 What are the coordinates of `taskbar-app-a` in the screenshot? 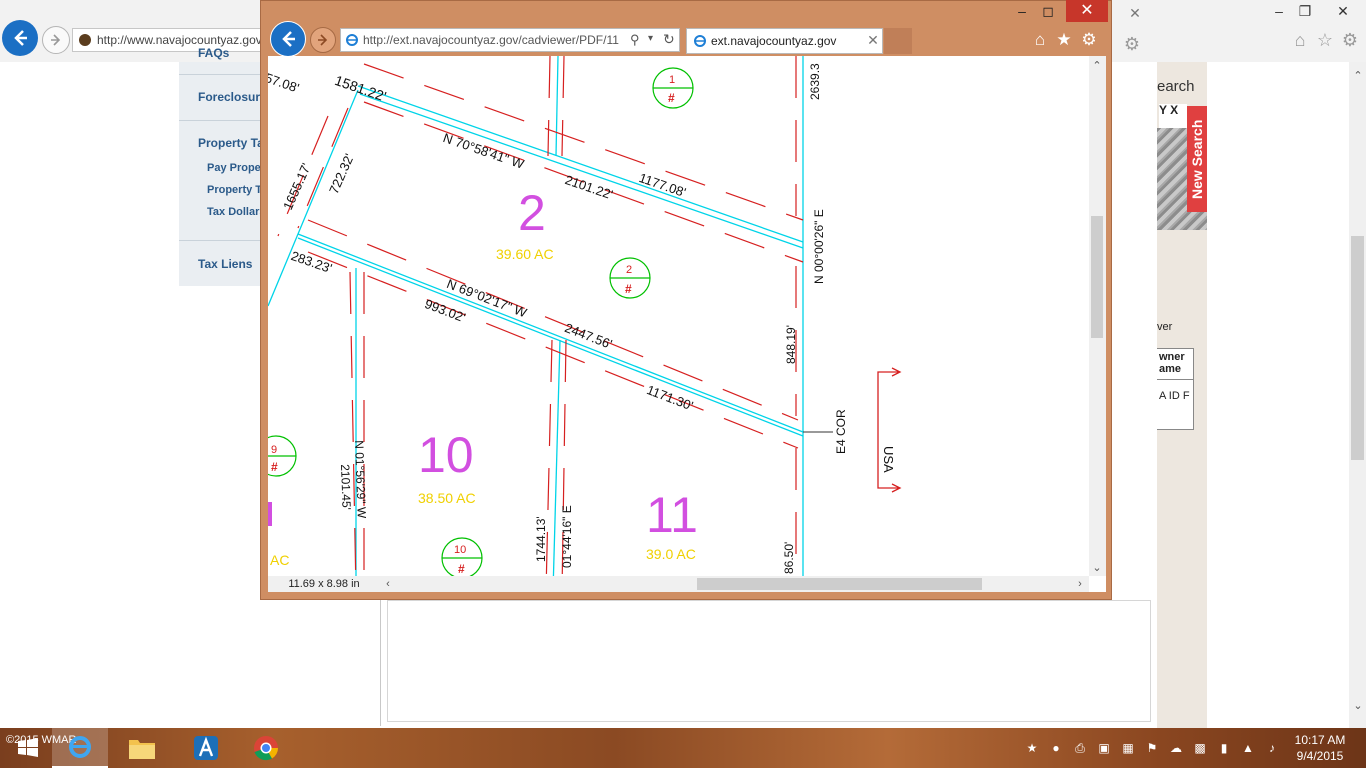 It's located at (206, 748).